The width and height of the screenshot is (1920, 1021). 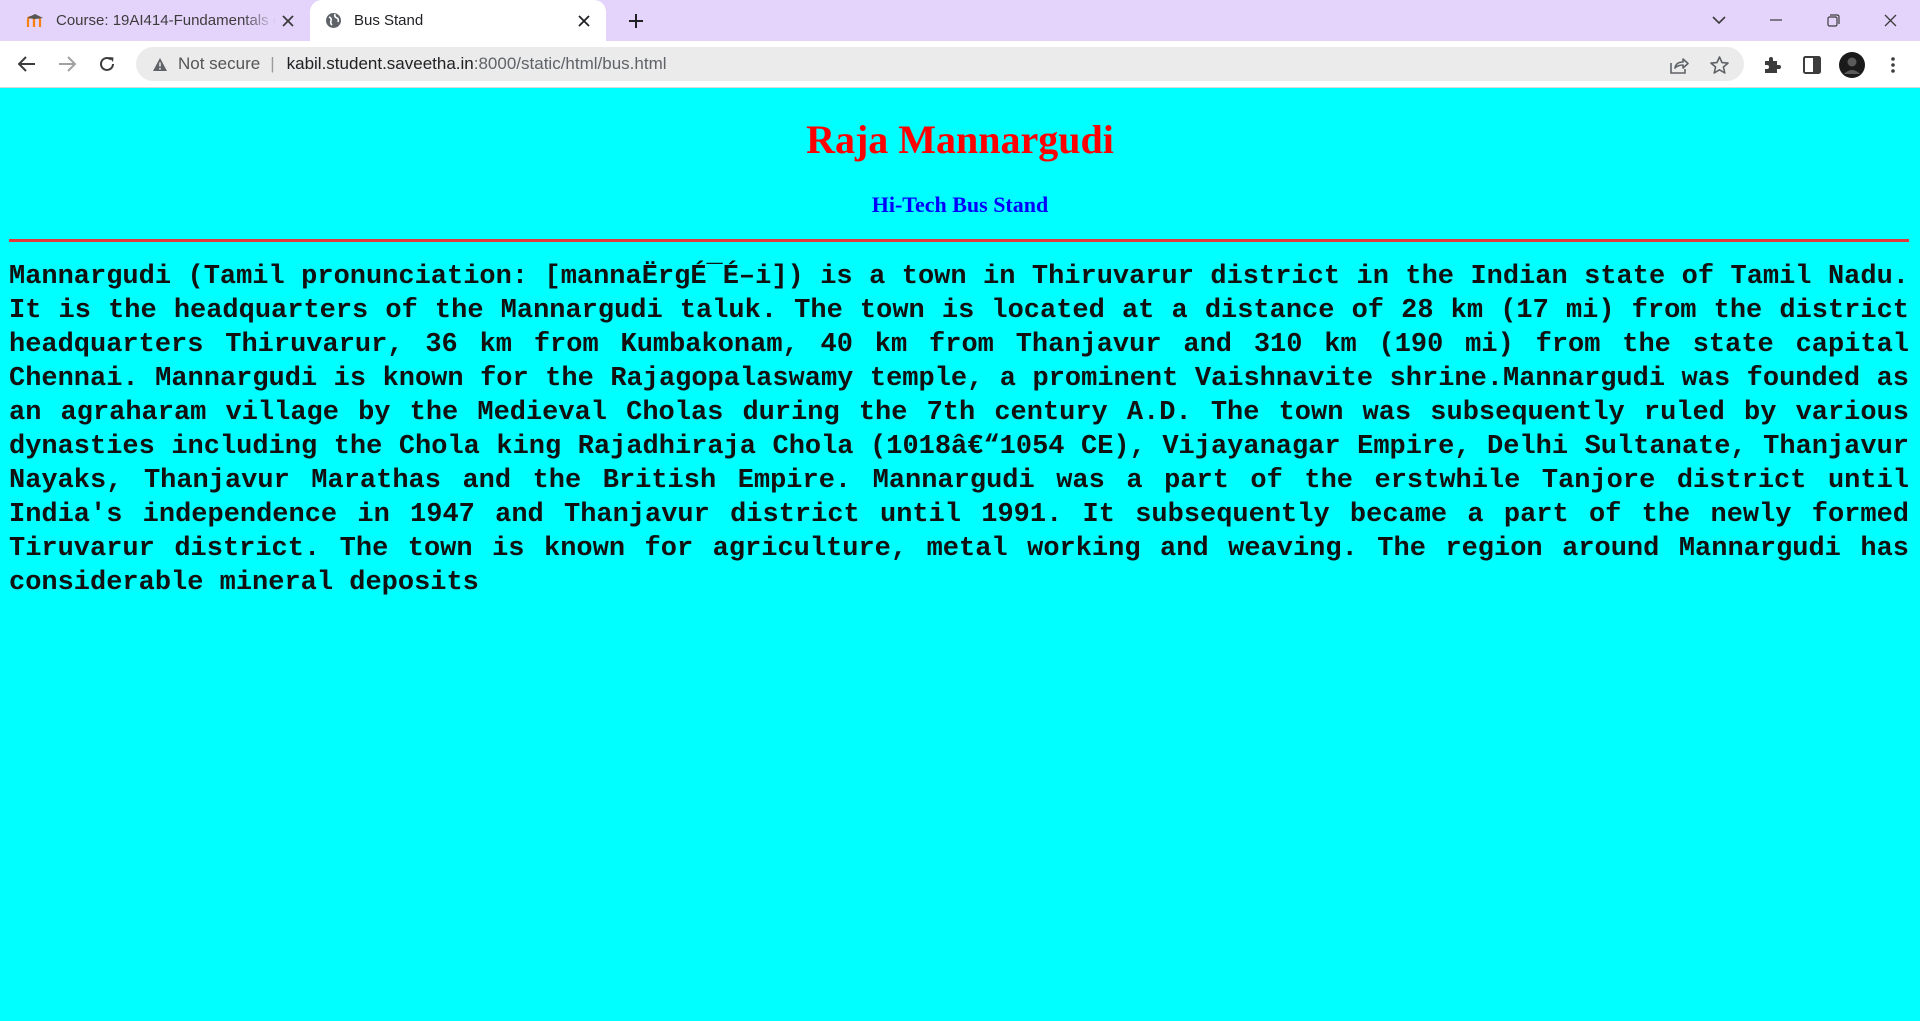 I want to click on url-path: :8000/static/html/bus.html, so click(x=570, y=63).